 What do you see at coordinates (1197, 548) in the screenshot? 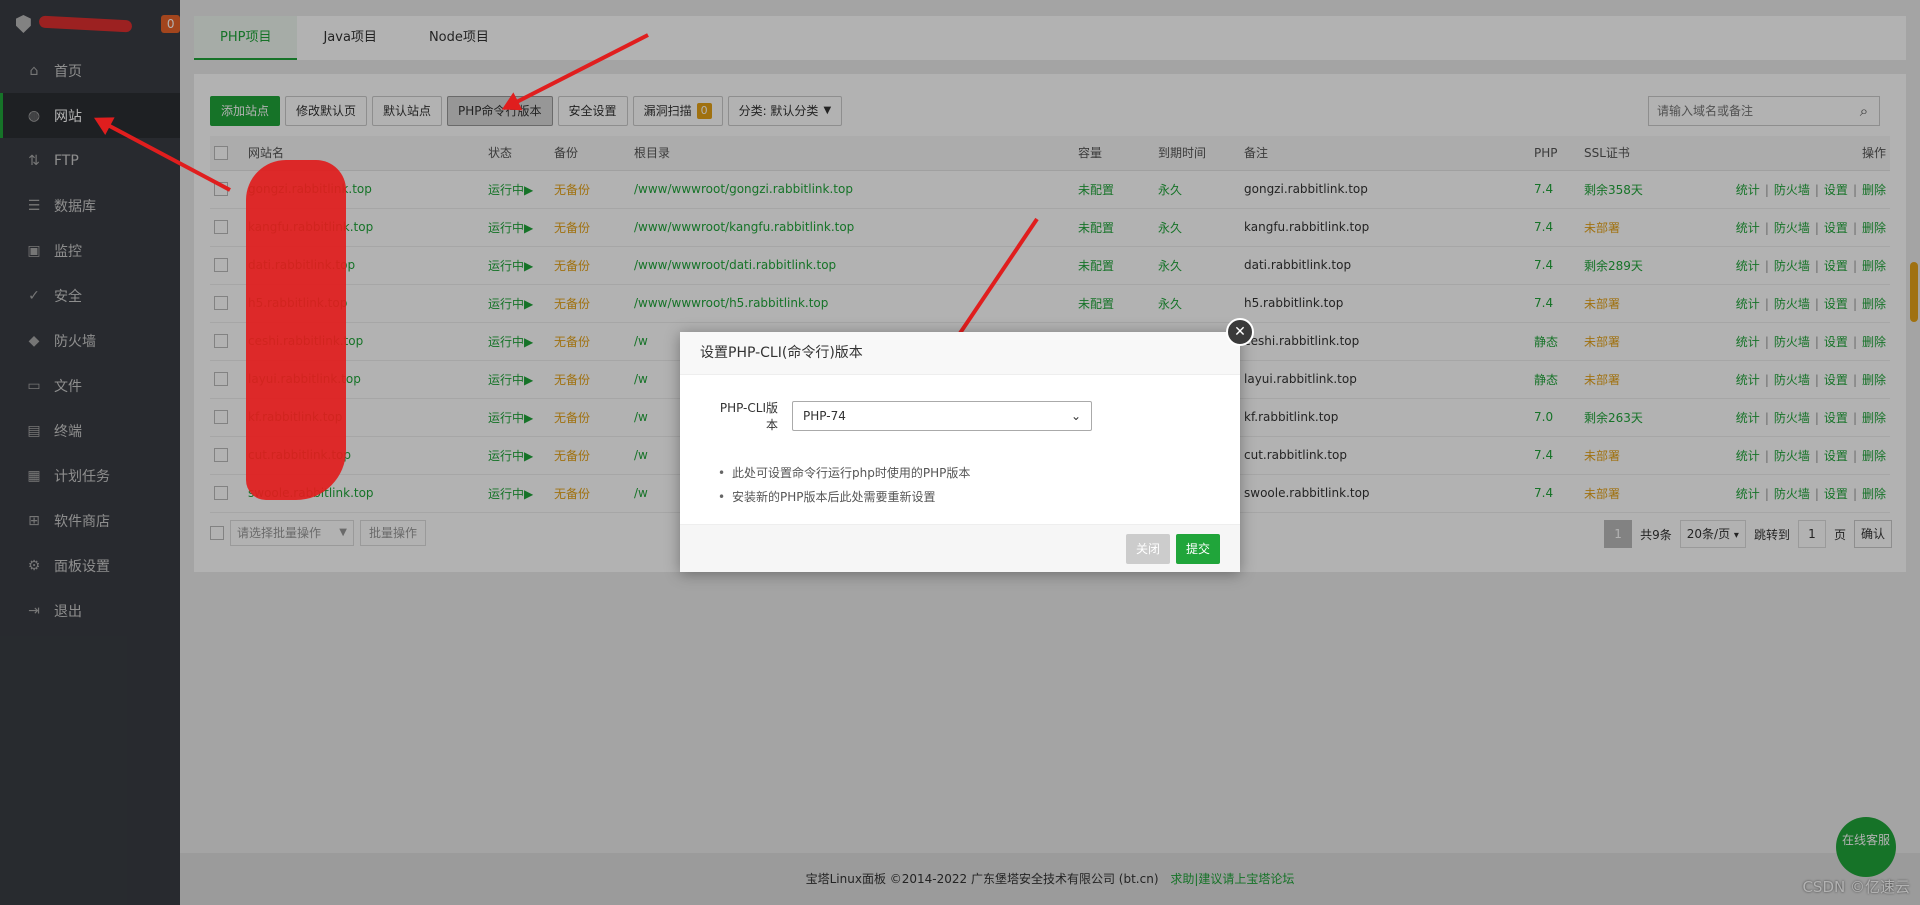
I see `dialog-submit-button: 提交` at bounding box center [1197, 548].